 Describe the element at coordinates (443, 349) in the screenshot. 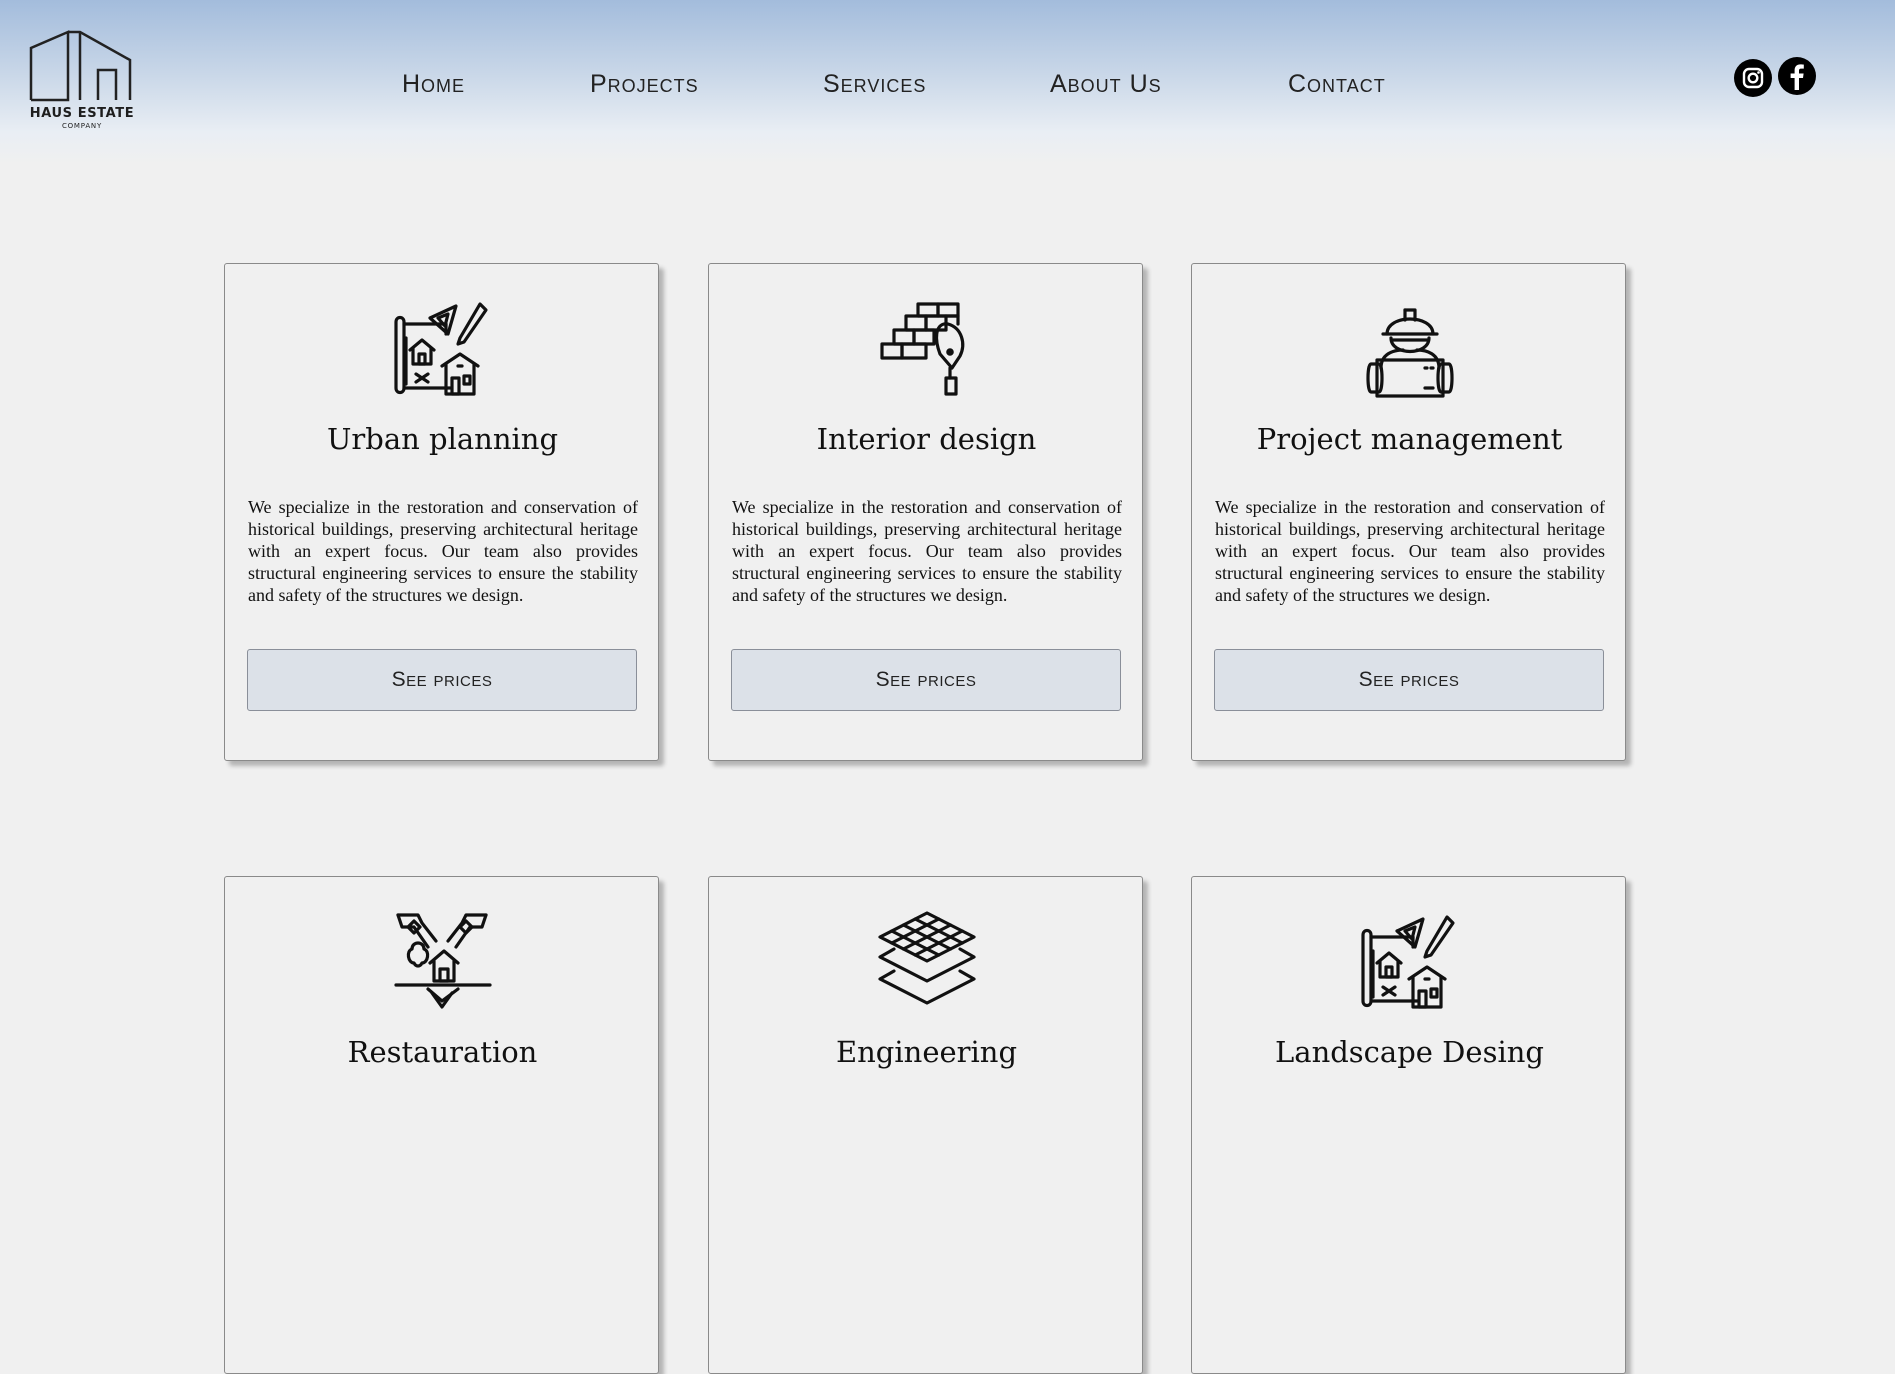

I see `urban-planning-icon` at that location.